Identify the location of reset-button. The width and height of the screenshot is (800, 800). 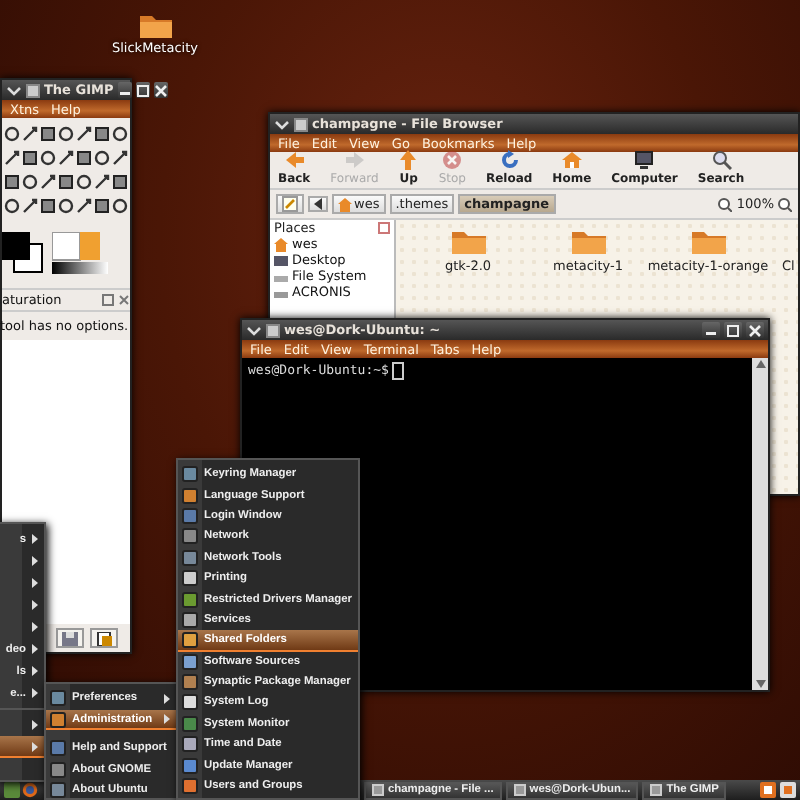
(104, 638).